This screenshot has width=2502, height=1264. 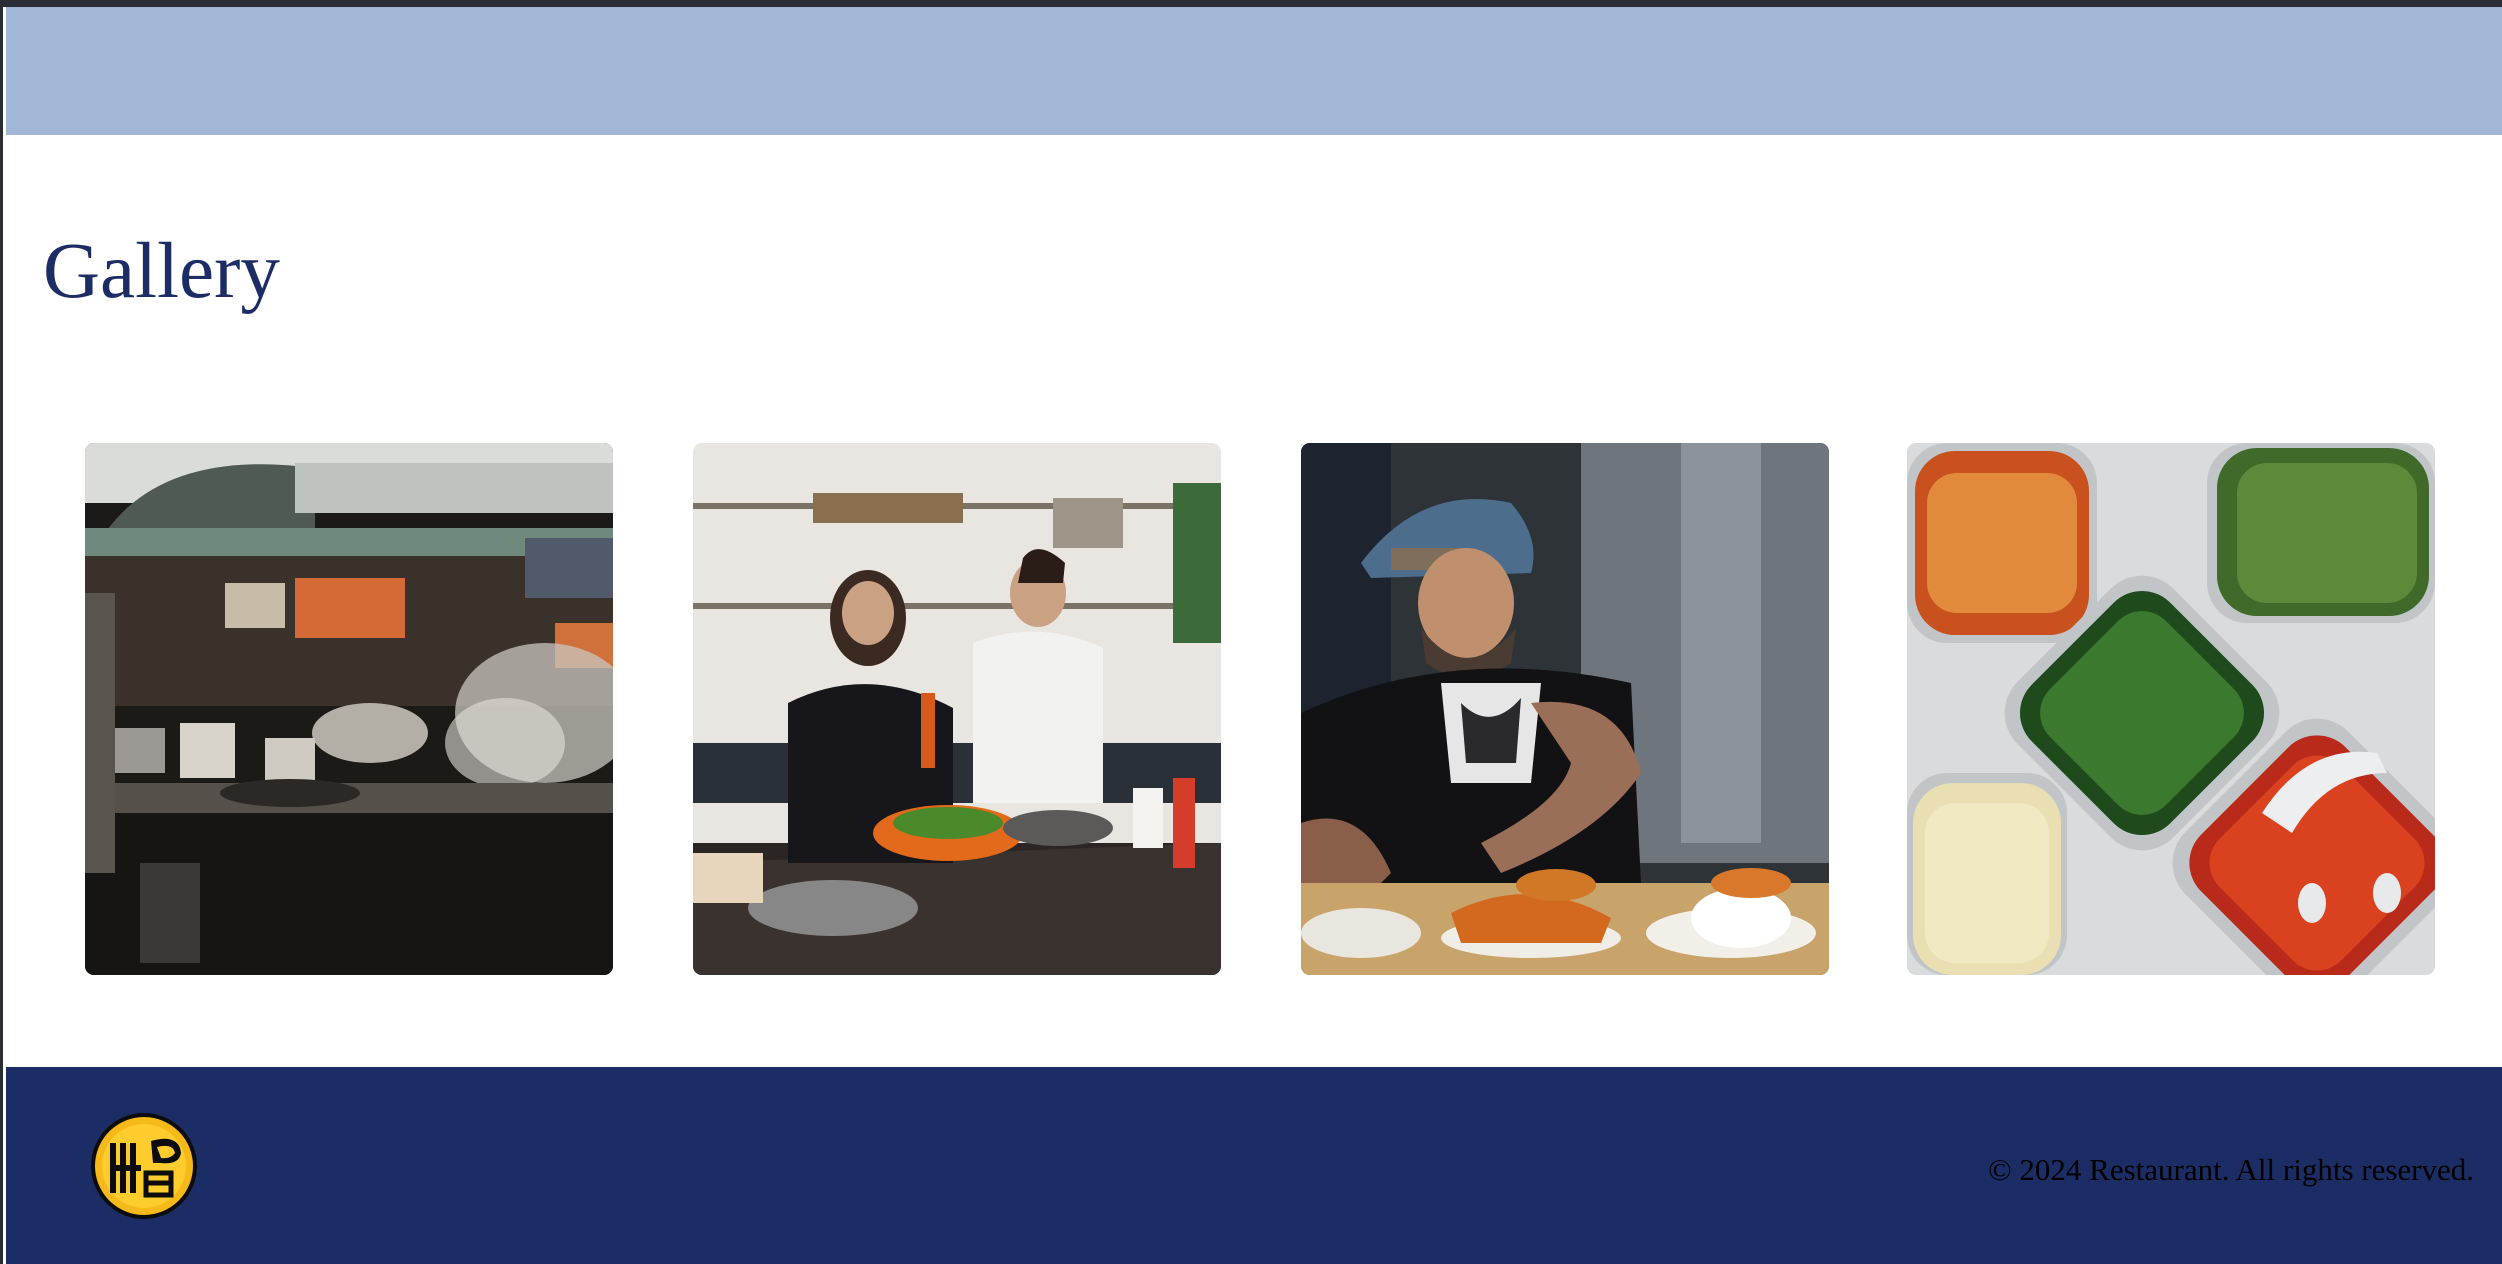 I want to click on restaurant-logo-icon, so click(x=144, y=1166).